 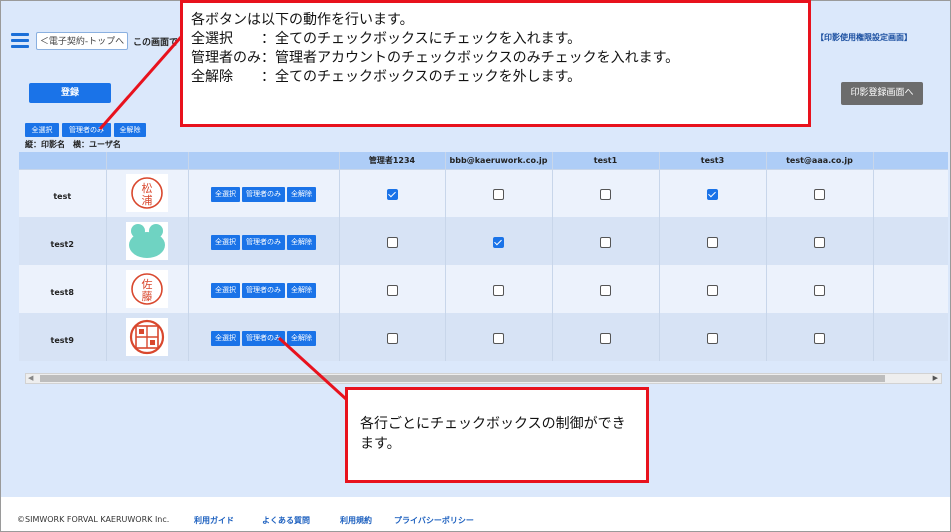 I want to click on page-tag: 【印影使用権限設定画面】, so click(x=864, y=37).